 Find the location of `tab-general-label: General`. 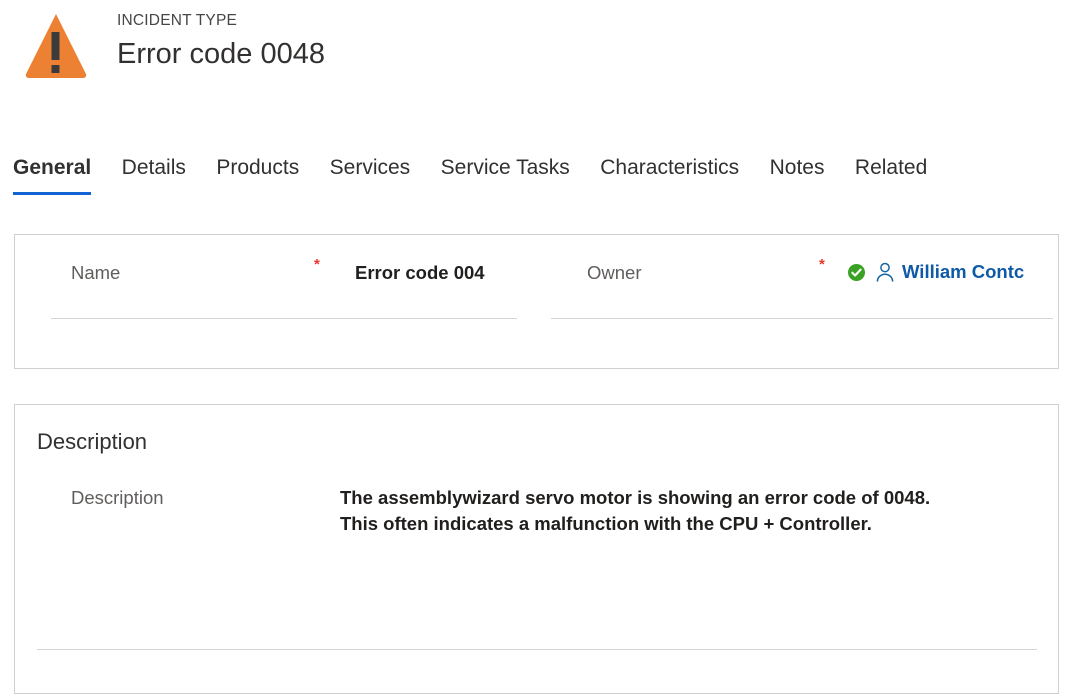

tab-general-label: General is located at coordinates (52, 167).